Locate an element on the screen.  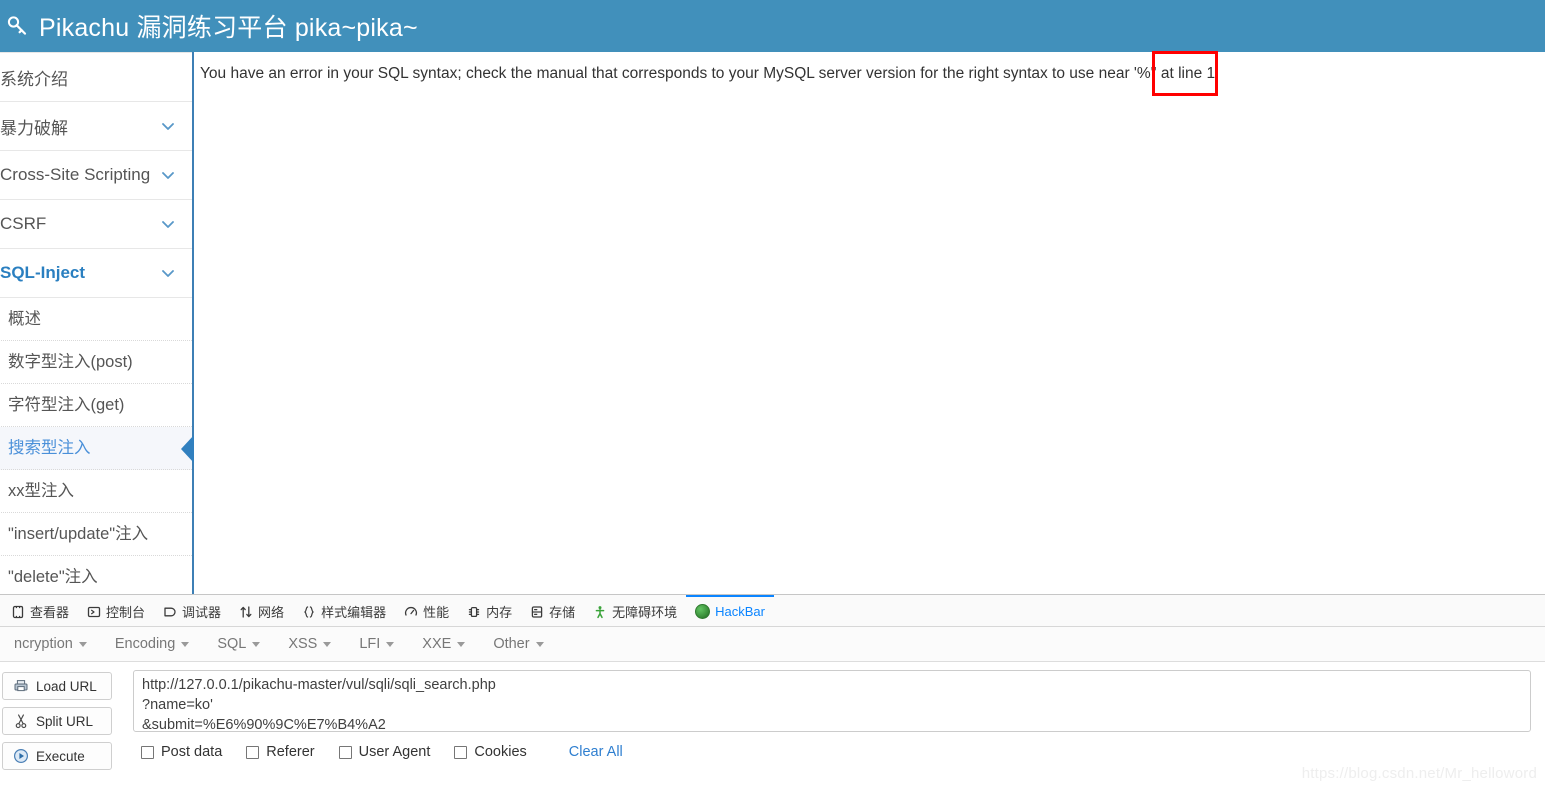
devtools-tab-console: 控制台 is located at coordinates (116, 610).